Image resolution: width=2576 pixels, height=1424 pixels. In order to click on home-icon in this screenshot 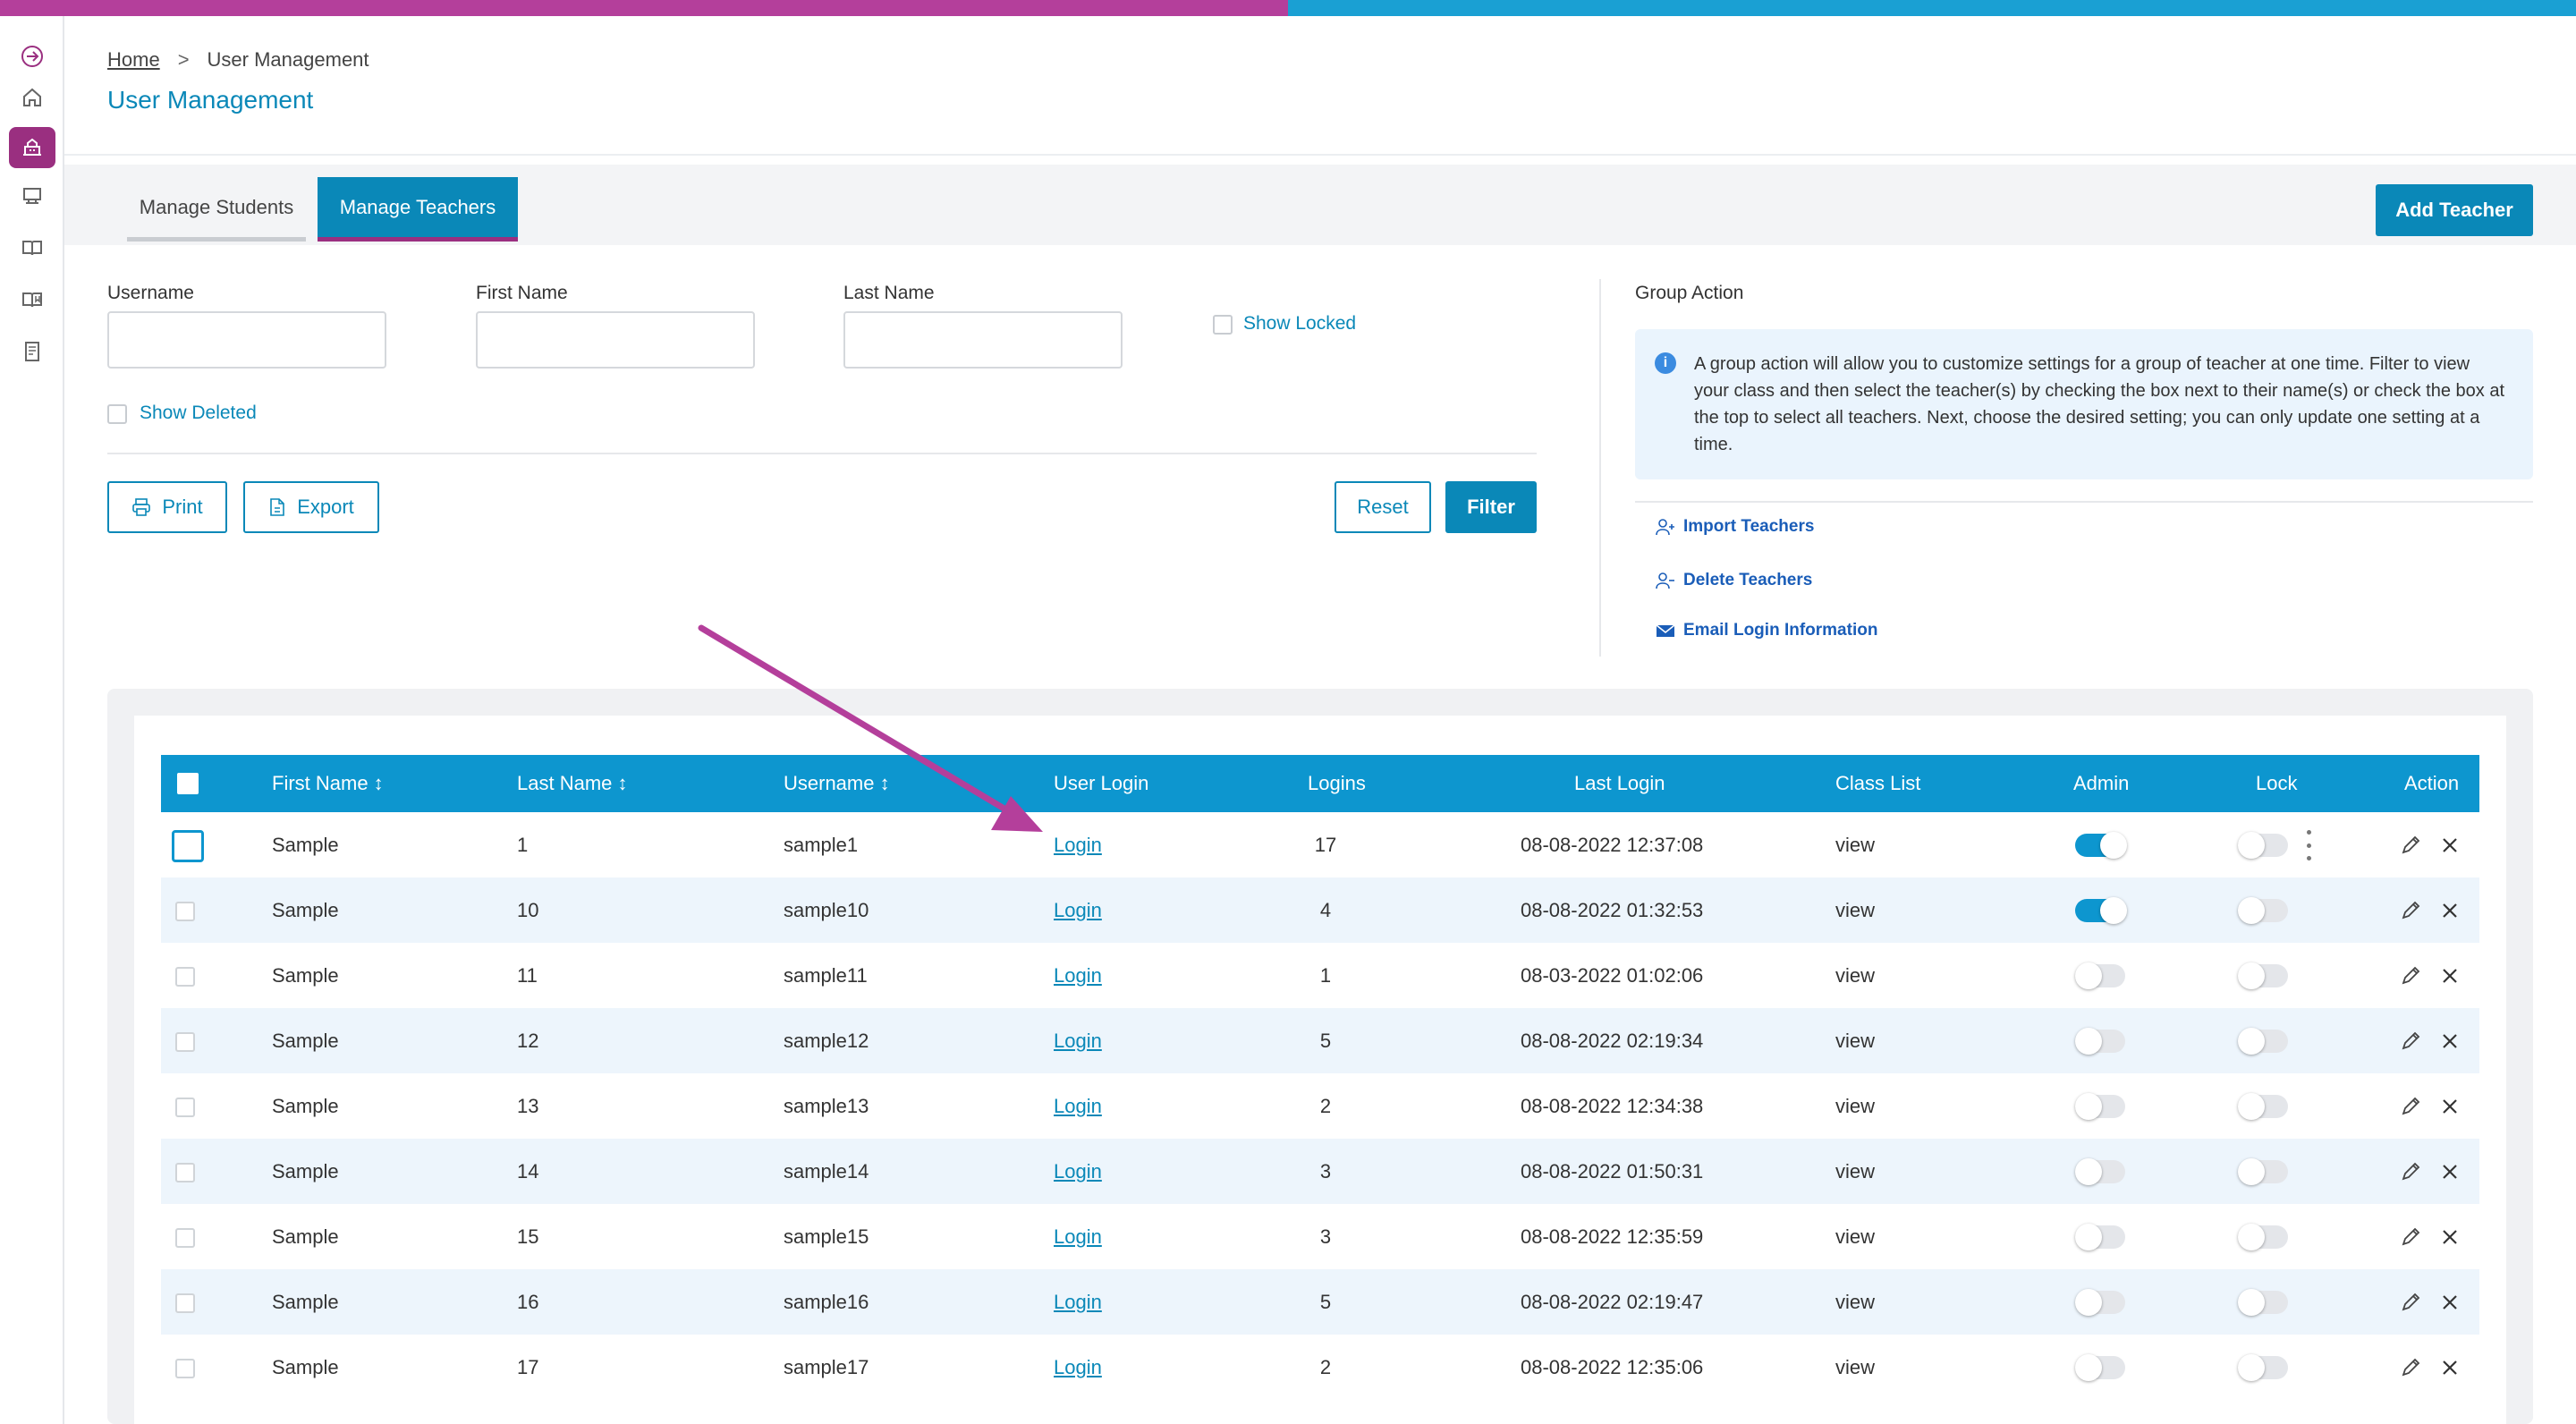, I will do `click(32, 97)`.